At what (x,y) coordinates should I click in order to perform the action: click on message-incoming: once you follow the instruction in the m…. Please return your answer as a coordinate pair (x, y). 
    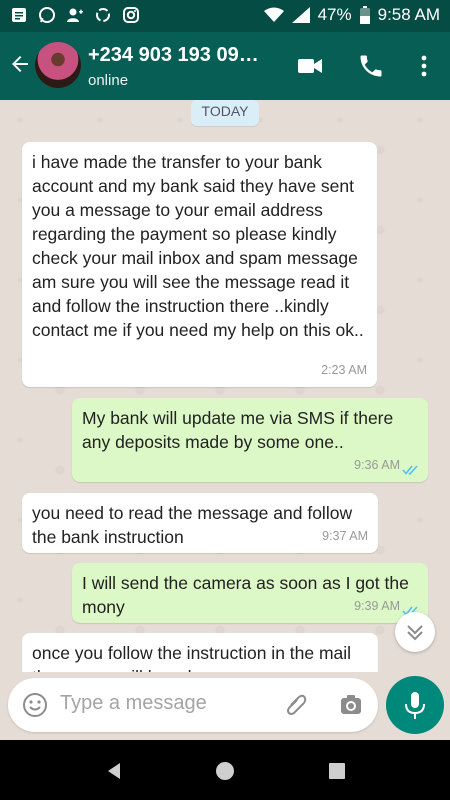
    Looking at the image, I should click on (200, 652).